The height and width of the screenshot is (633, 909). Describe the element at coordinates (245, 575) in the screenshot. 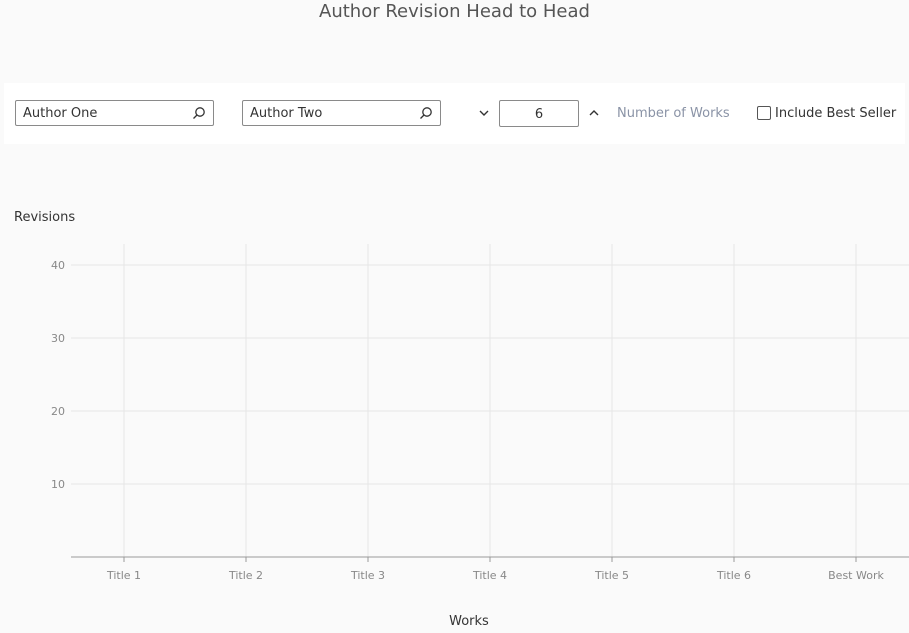

I see `x-tick-label: Title 2` at that location.